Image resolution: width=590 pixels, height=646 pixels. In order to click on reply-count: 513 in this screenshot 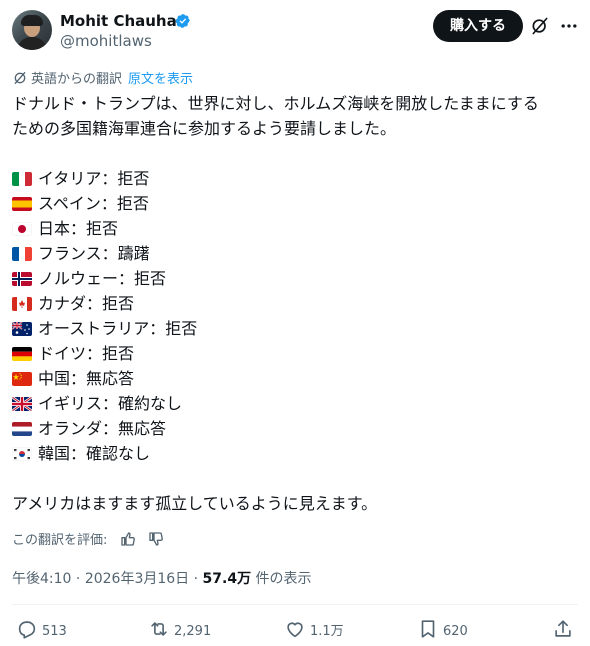, I will do `click(54, 631)`.